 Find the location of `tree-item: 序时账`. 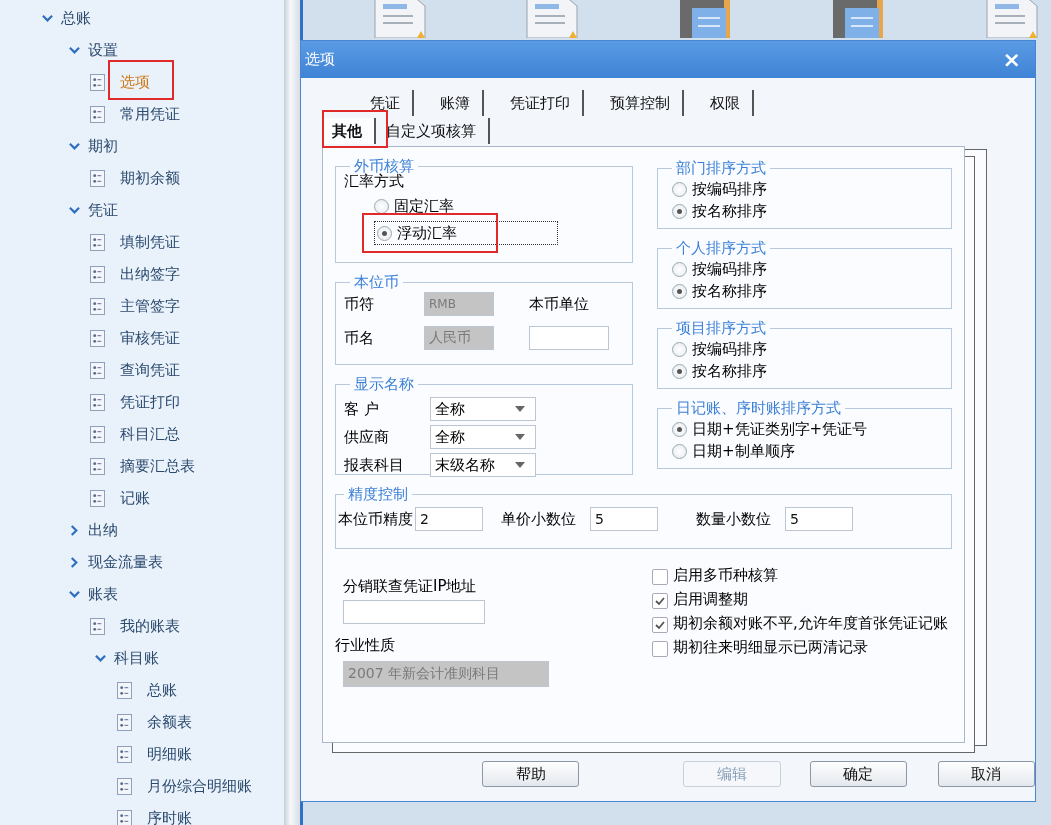

tree-item: 序时账 is located at coordinates (169, 816).